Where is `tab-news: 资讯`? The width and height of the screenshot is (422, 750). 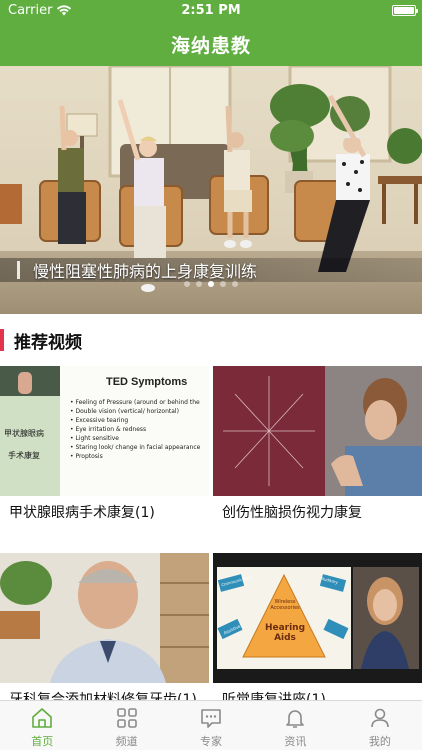 tab-news: 资讯 is located at coordinates (295, 725).